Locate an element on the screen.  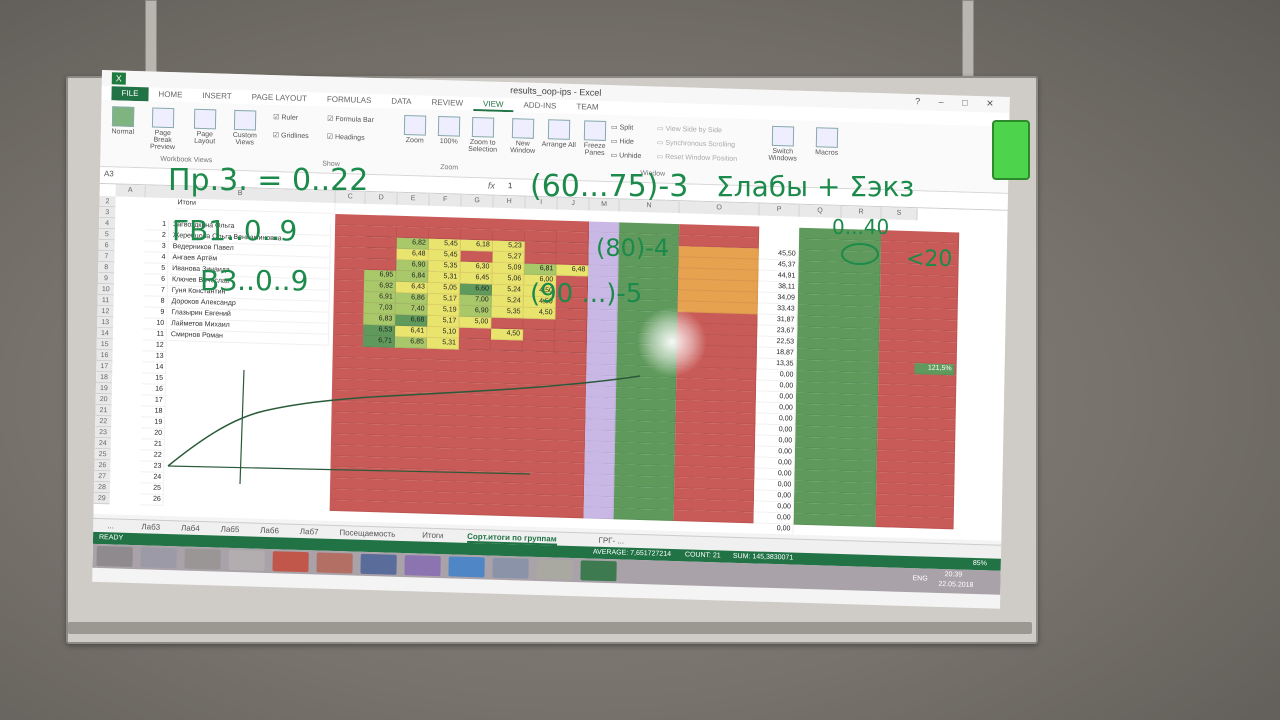
score-cell: 5,35 is located at coordinates (444, 266).